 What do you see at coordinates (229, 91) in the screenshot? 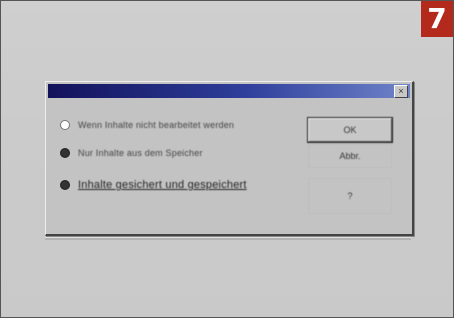
I see `dialog-titlebar: ×` at bounding box center [229, 91].